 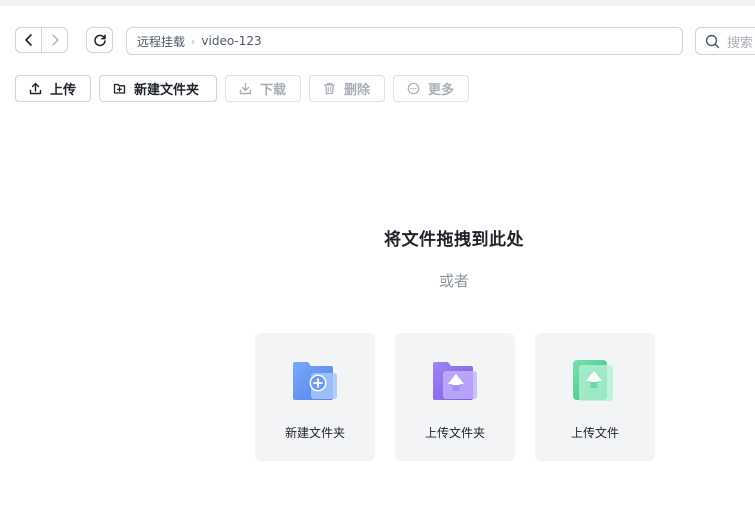 What do you see at coordinates (35, 88) in the screenshot?
I see `upload-icon` at bounding box center [35, 88].